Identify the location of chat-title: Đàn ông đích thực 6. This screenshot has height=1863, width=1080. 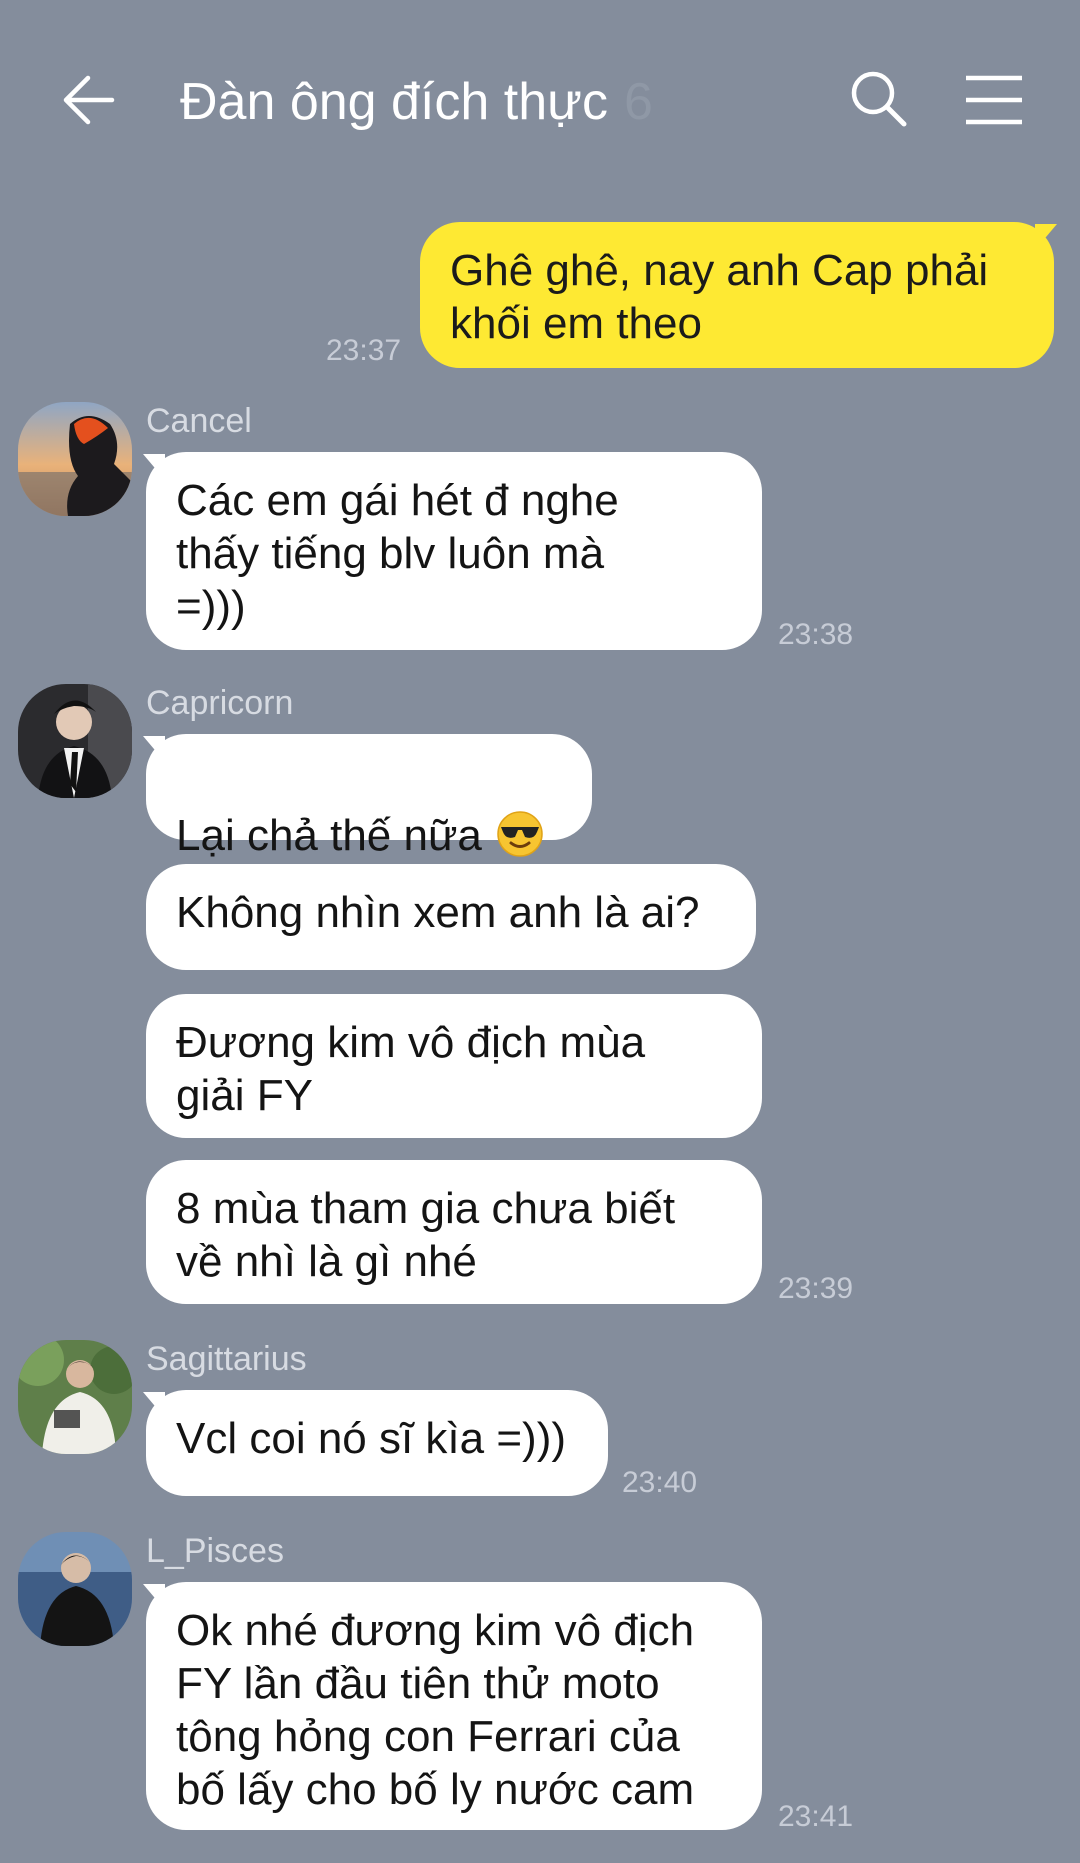
(416, 102).